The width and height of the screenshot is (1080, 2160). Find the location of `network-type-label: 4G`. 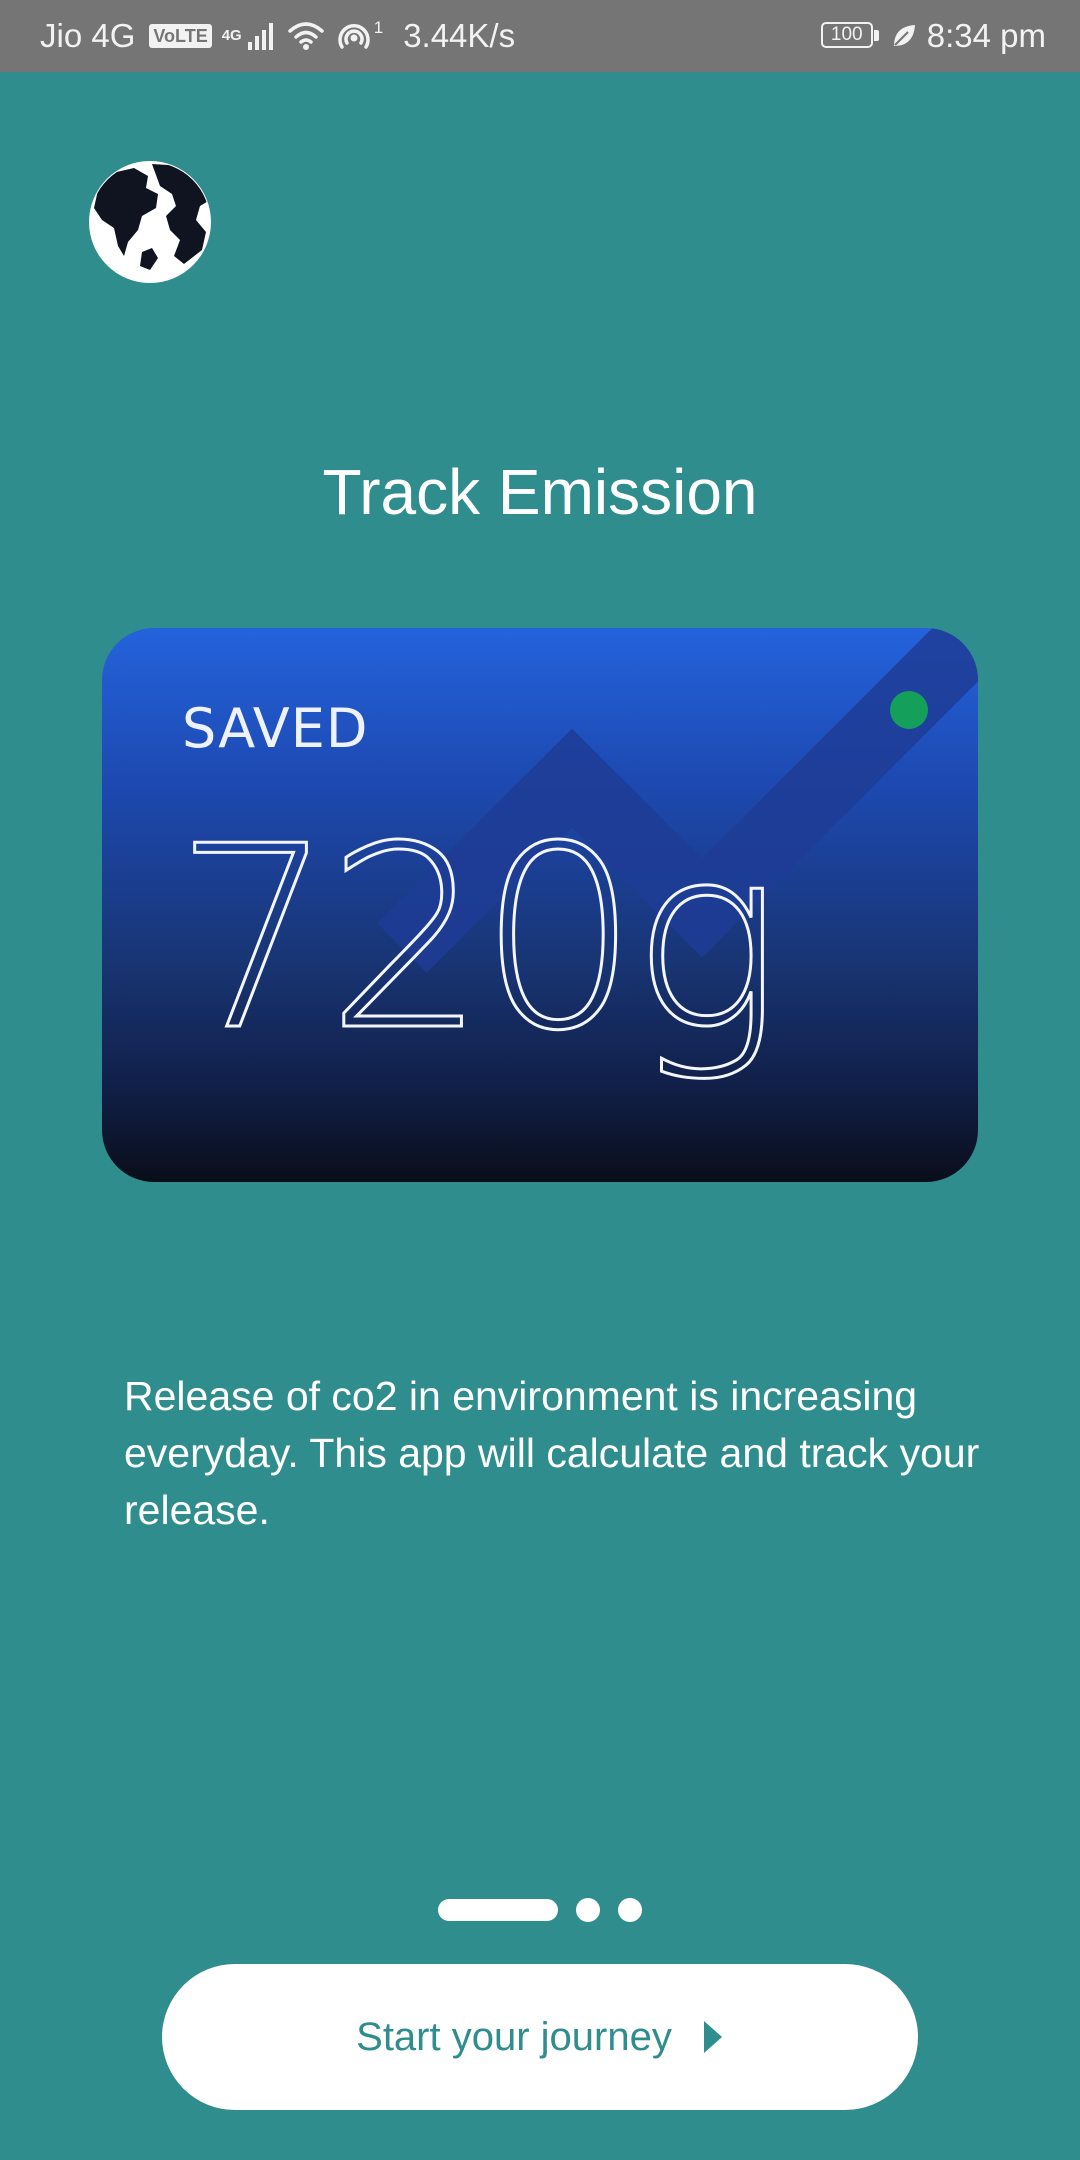

network-type-label: 4G is located at coordinates (231, 35).